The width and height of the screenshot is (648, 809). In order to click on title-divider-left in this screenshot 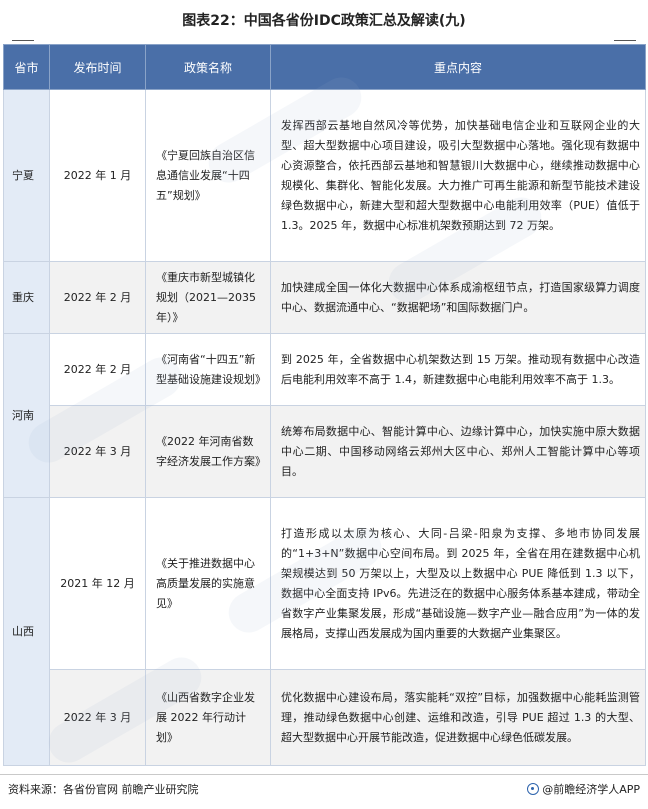, I will do `click(23, 40)`.